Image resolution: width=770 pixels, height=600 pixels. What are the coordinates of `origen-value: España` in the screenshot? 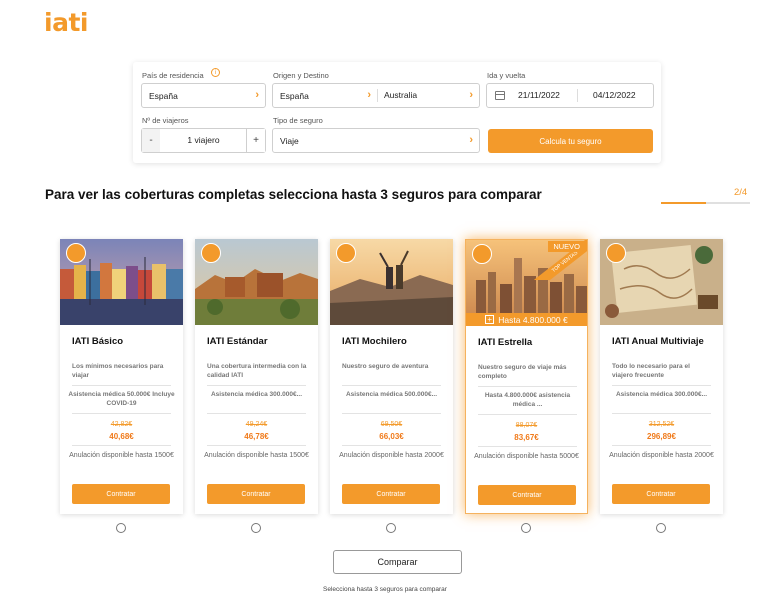 It's located at (294, 96).